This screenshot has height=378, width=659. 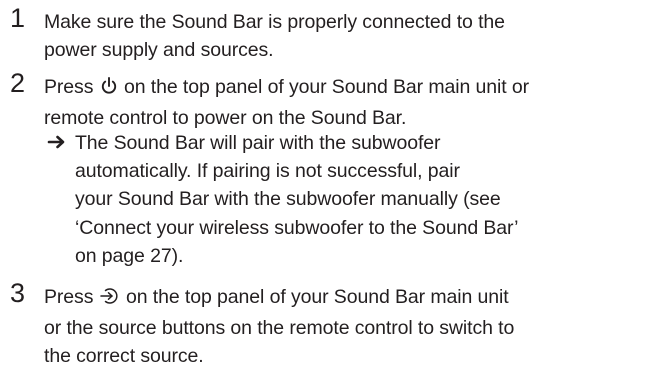 What do you see at coordinates (18, 83) in the screenshot?
I see `step-number: 2` at bounding box center [18, 83].